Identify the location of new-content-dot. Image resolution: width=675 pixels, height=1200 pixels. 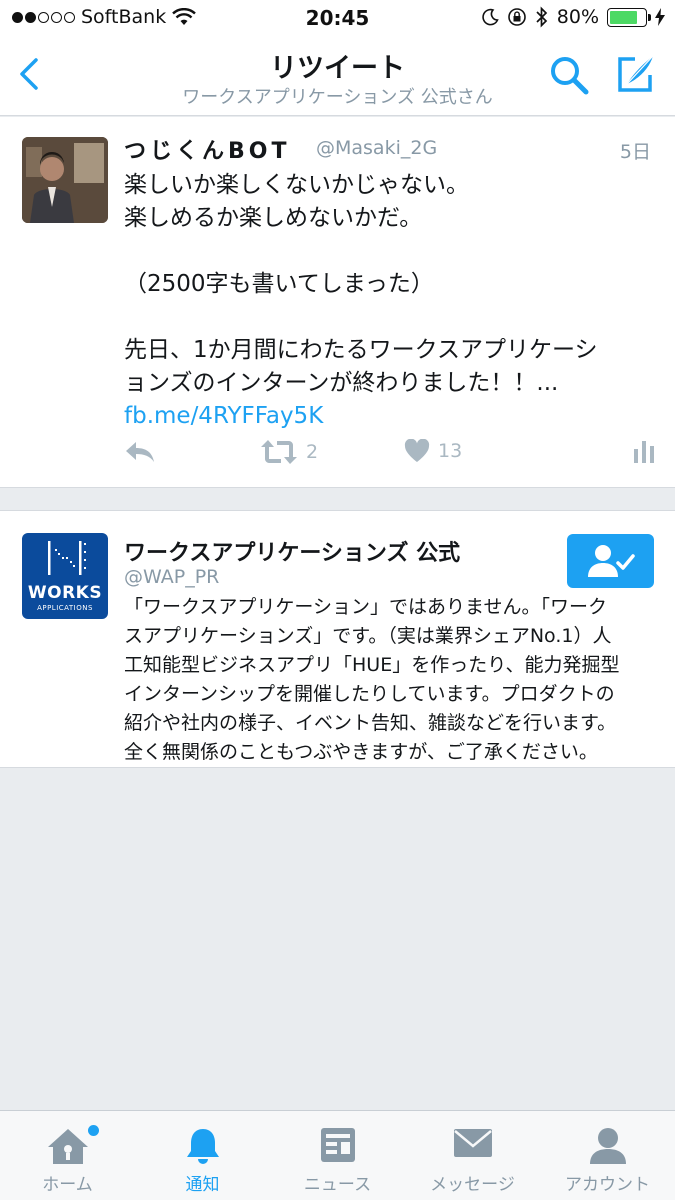
(93, 1130).